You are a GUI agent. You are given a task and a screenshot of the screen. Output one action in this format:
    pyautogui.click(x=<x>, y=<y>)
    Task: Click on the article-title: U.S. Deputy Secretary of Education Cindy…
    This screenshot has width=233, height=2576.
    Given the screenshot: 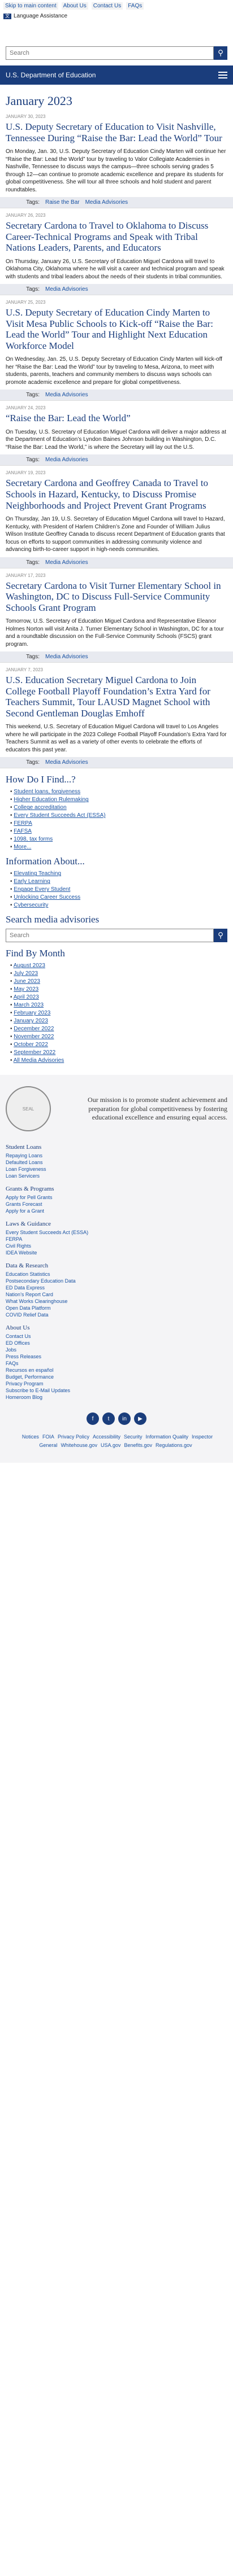 What is the action you would take?
    pyautogui.click(x=116, y=329)
    